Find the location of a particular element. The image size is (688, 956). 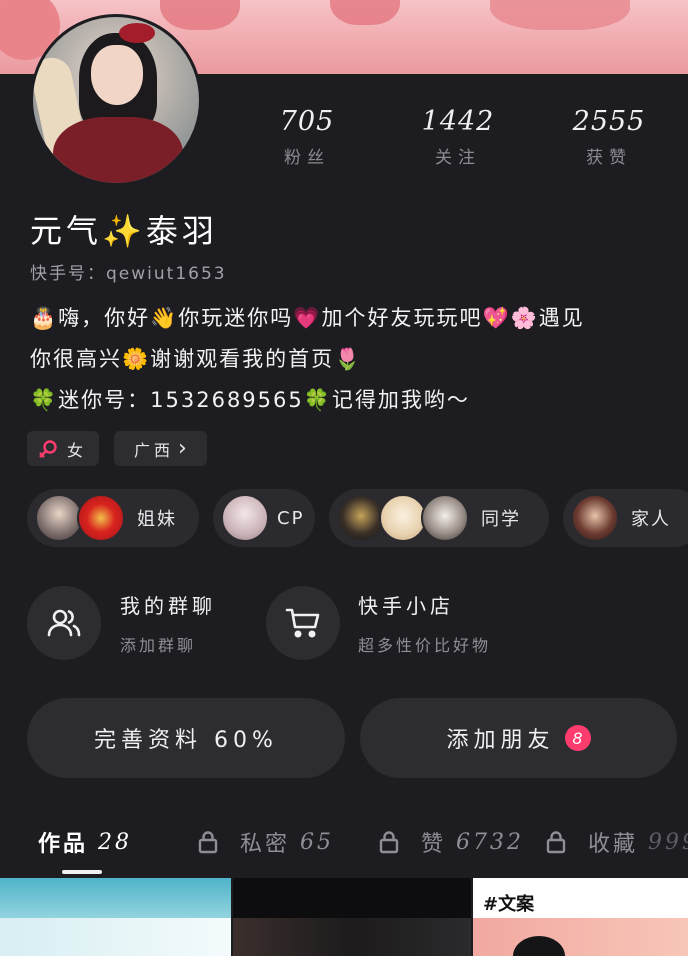

post-hashtag: #文案 is located at coordinates (509, 904).